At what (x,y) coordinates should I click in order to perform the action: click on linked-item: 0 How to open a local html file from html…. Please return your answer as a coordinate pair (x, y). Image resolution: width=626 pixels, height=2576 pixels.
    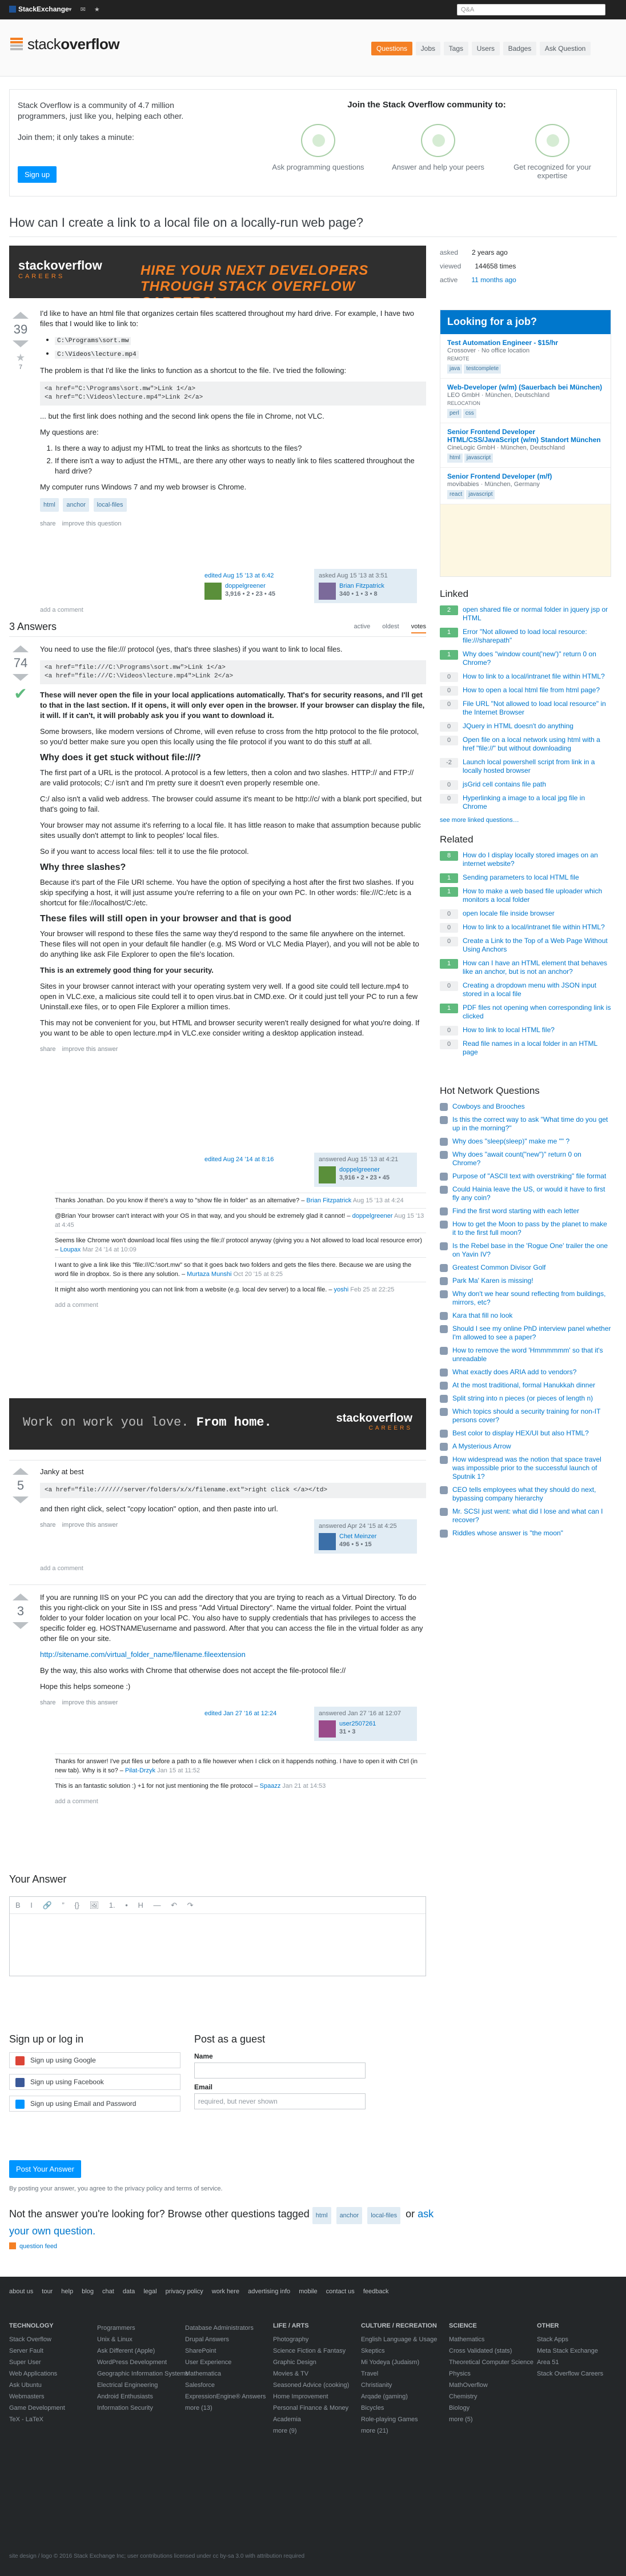
    Looking at the image, I should click on (525, 691).